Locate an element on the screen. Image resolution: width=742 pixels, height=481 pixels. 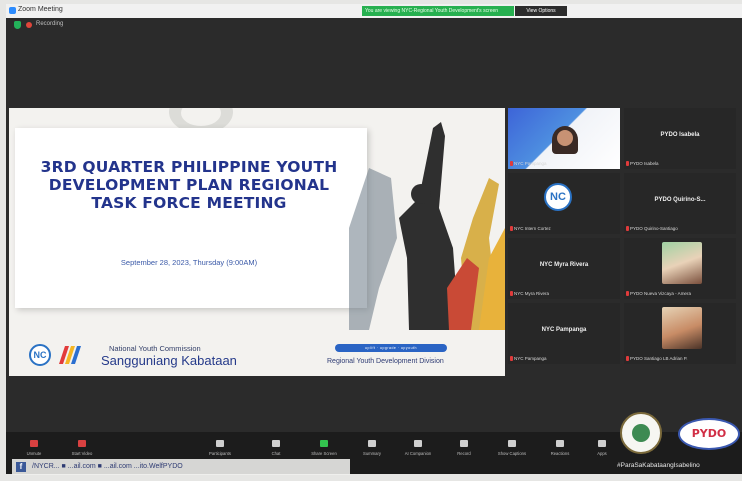
sparkle-icon is located at coordinates (418, 443).